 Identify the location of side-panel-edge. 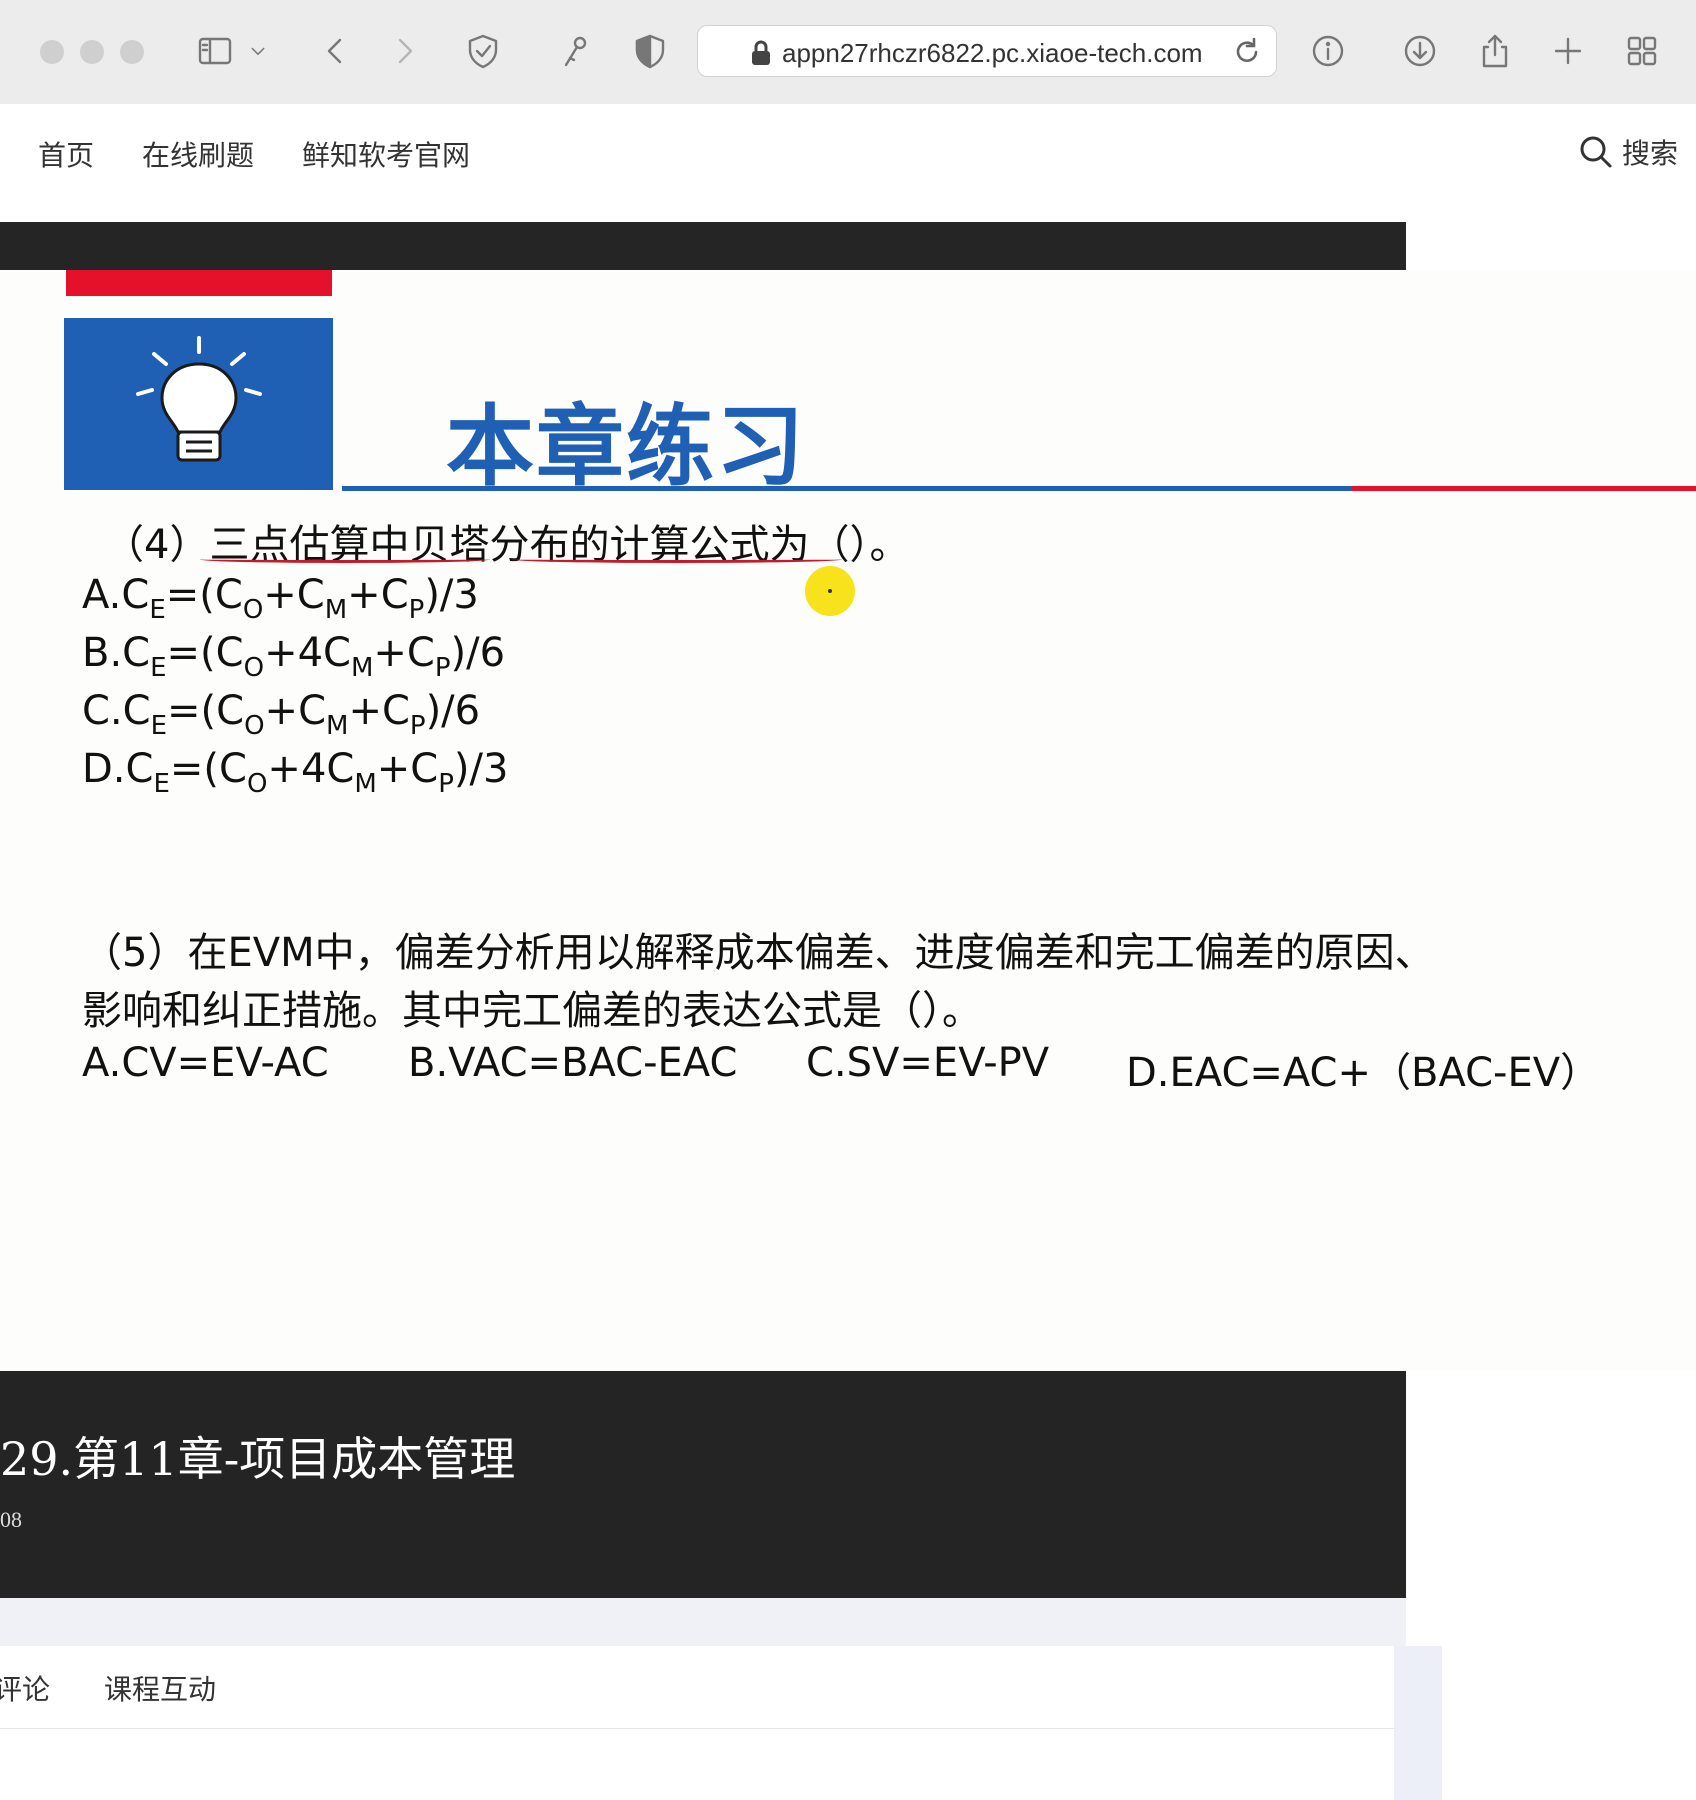
(1418, 1723).